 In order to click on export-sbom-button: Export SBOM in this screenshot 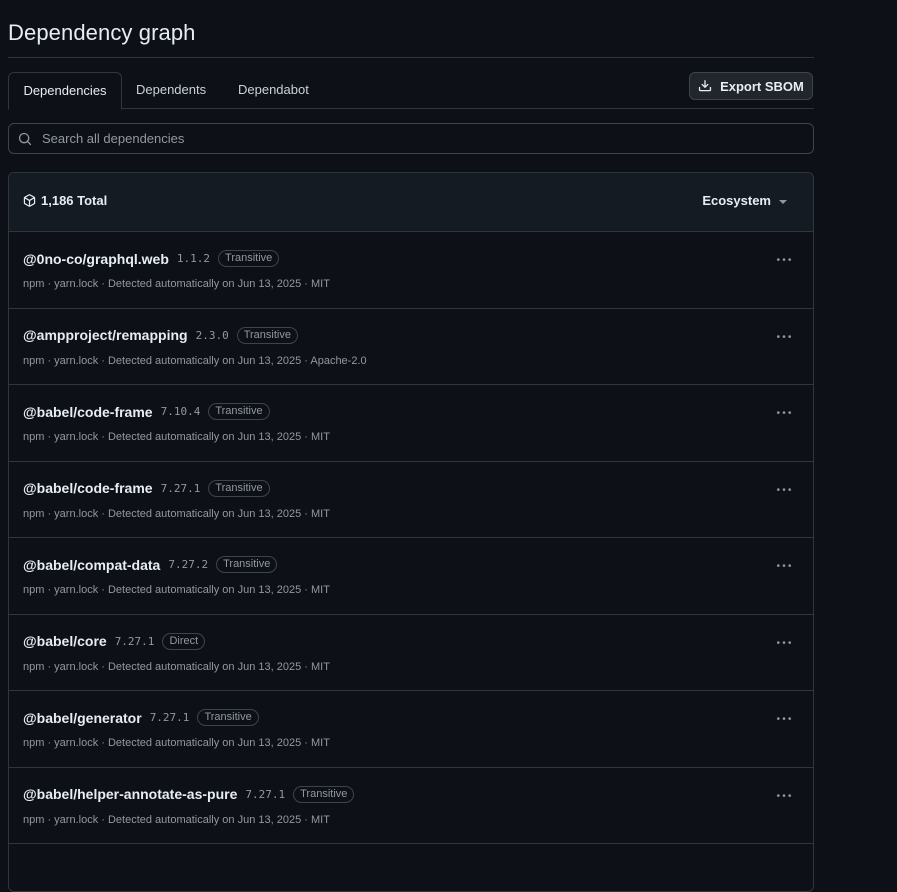, I will do `click(751, 86)`.